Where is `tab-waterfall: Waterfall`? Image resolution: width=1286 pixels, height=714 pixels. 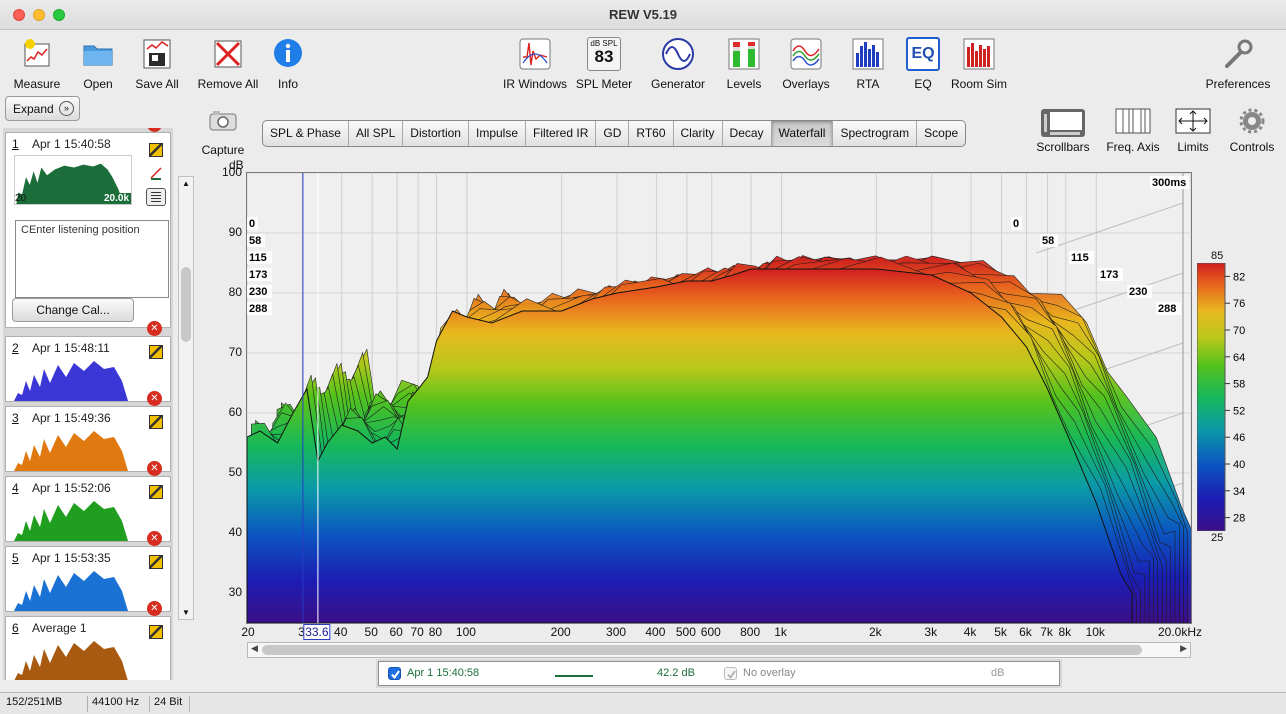 tab-waterfall: Waterfall is located at coordinates (802, 133).